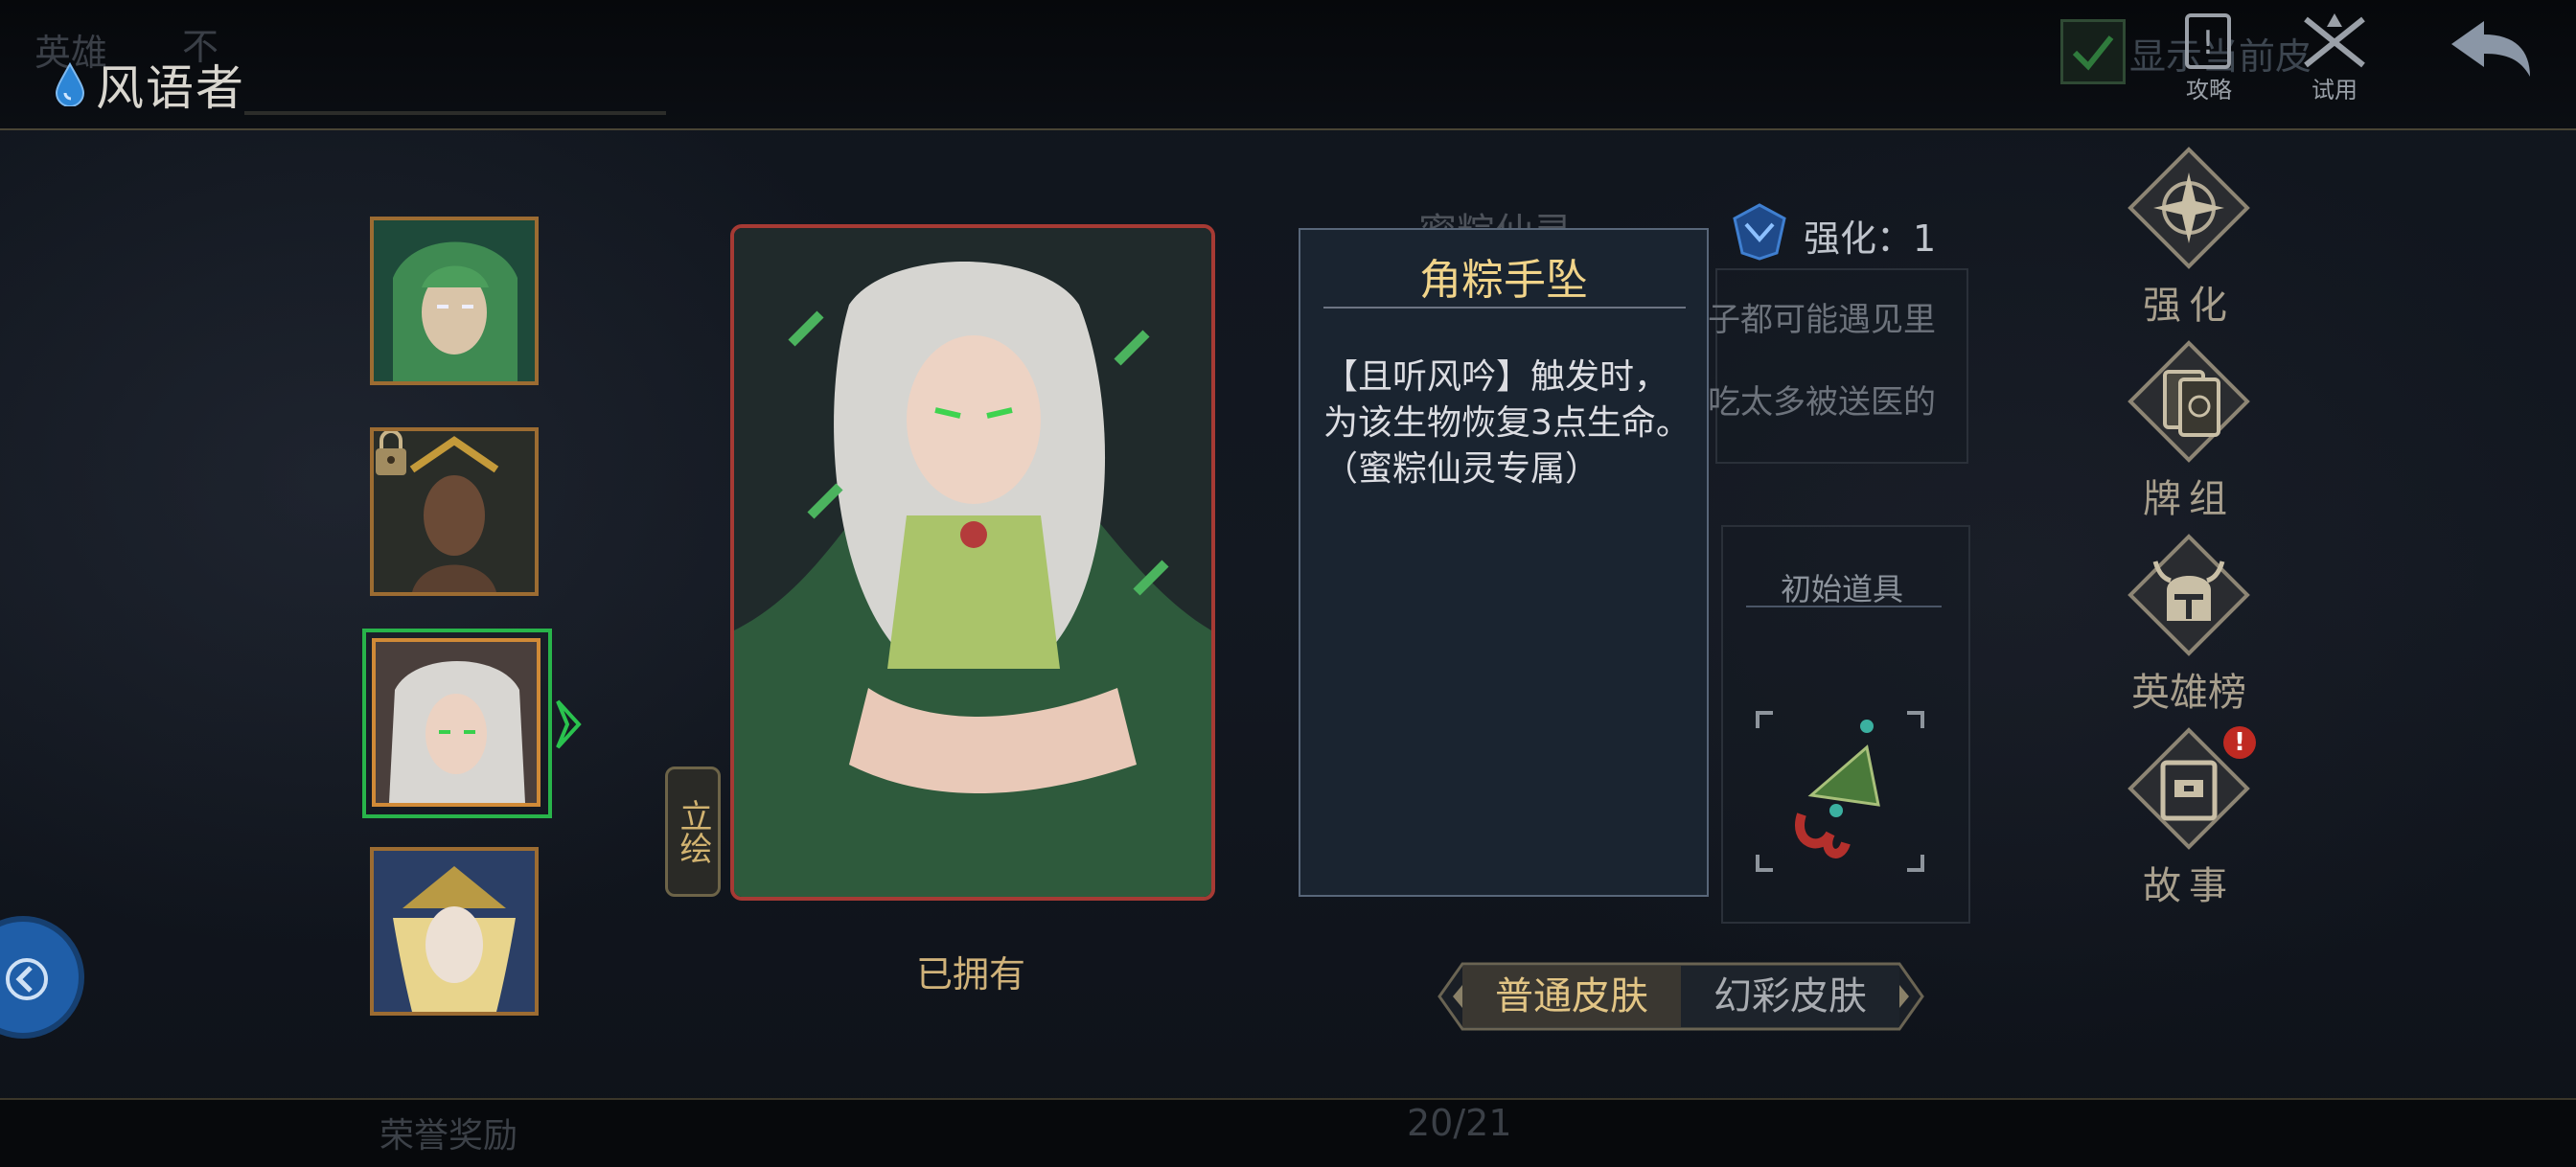 The height and width of the screenshot is (1167, 2576). I want to click on zongzi-charm-icon, so click(1840, 791).